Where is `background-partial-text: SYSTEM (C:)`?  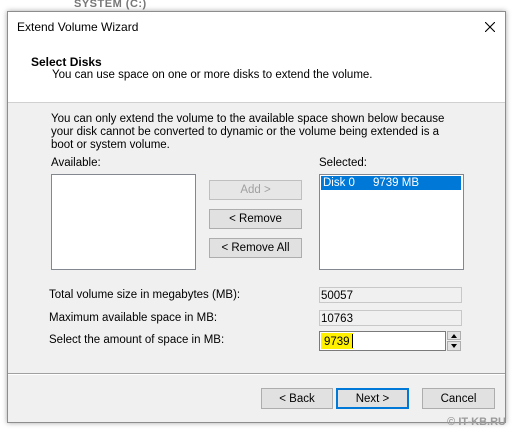 background-partial-text: SYSTEM (C:) is located at coordinates (110, 5).